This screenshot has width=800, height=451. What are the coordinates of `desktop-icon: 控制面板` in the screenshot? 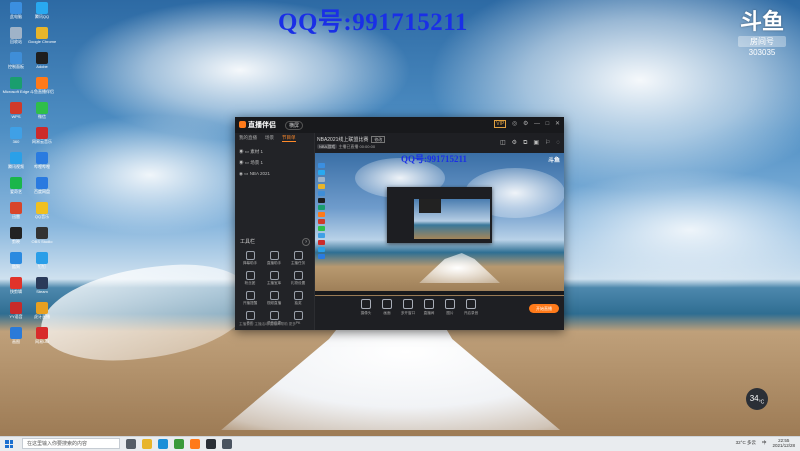 It's located at (16, 63).